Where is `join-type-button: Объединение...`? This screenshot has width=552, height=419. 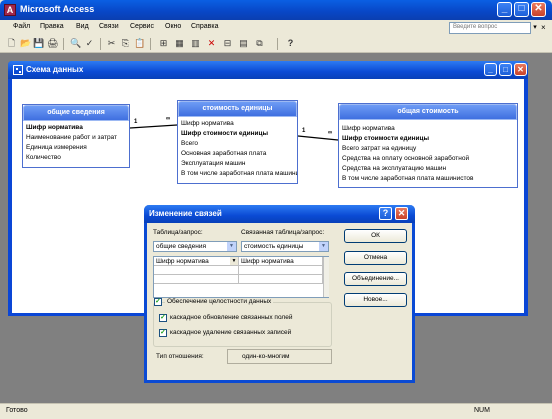
join-type-button: Объединение... is located at coordinates (375, 279).